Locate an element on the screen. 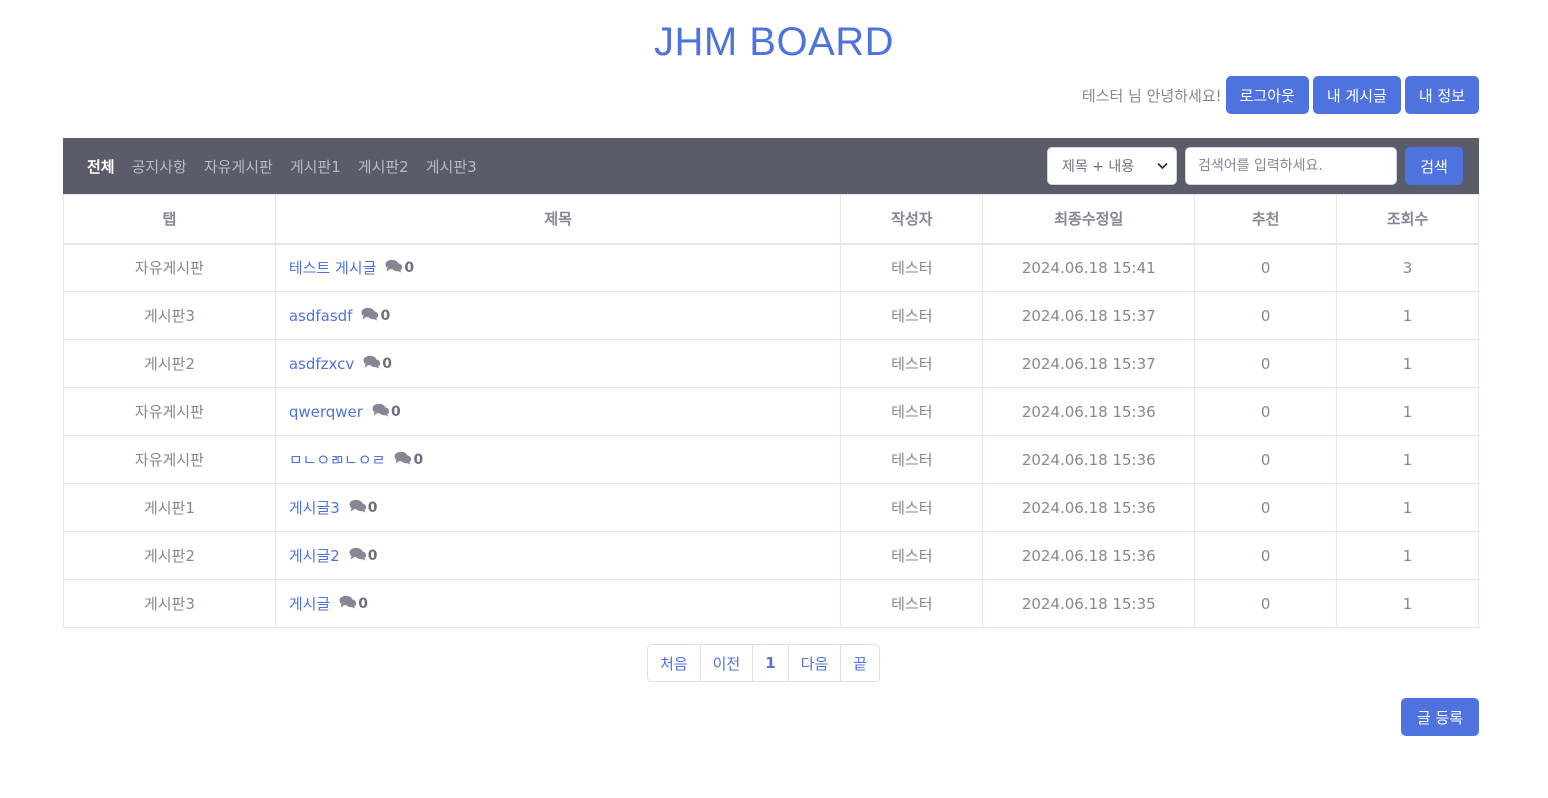  page-next-button: 다음 is located at coordinates (815, 663).